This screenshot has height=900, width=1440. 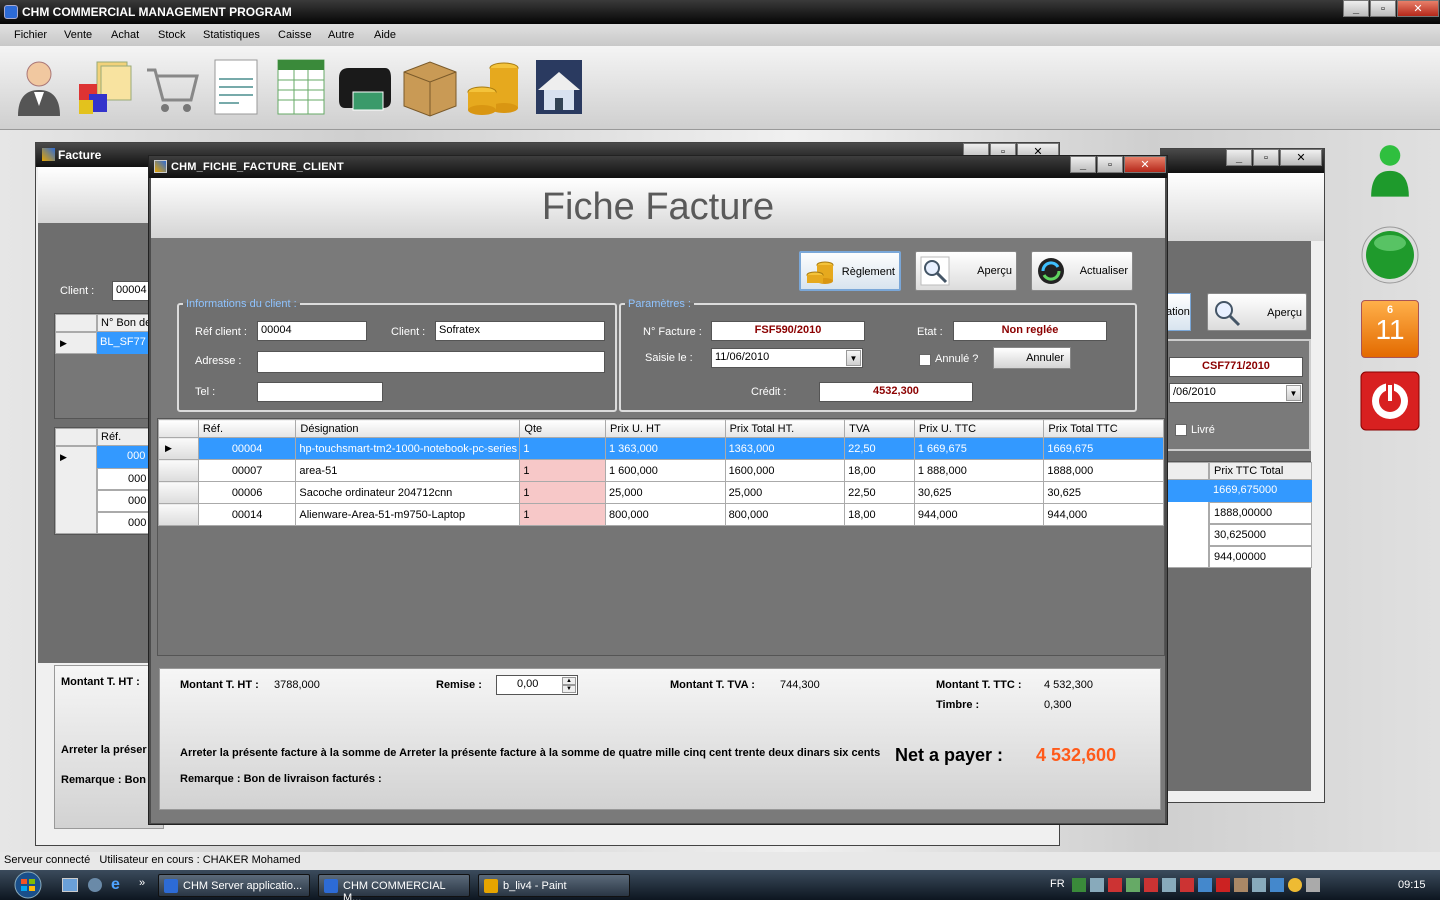 I want to click on quicklaunch-icon, so click(x=95, y=885).